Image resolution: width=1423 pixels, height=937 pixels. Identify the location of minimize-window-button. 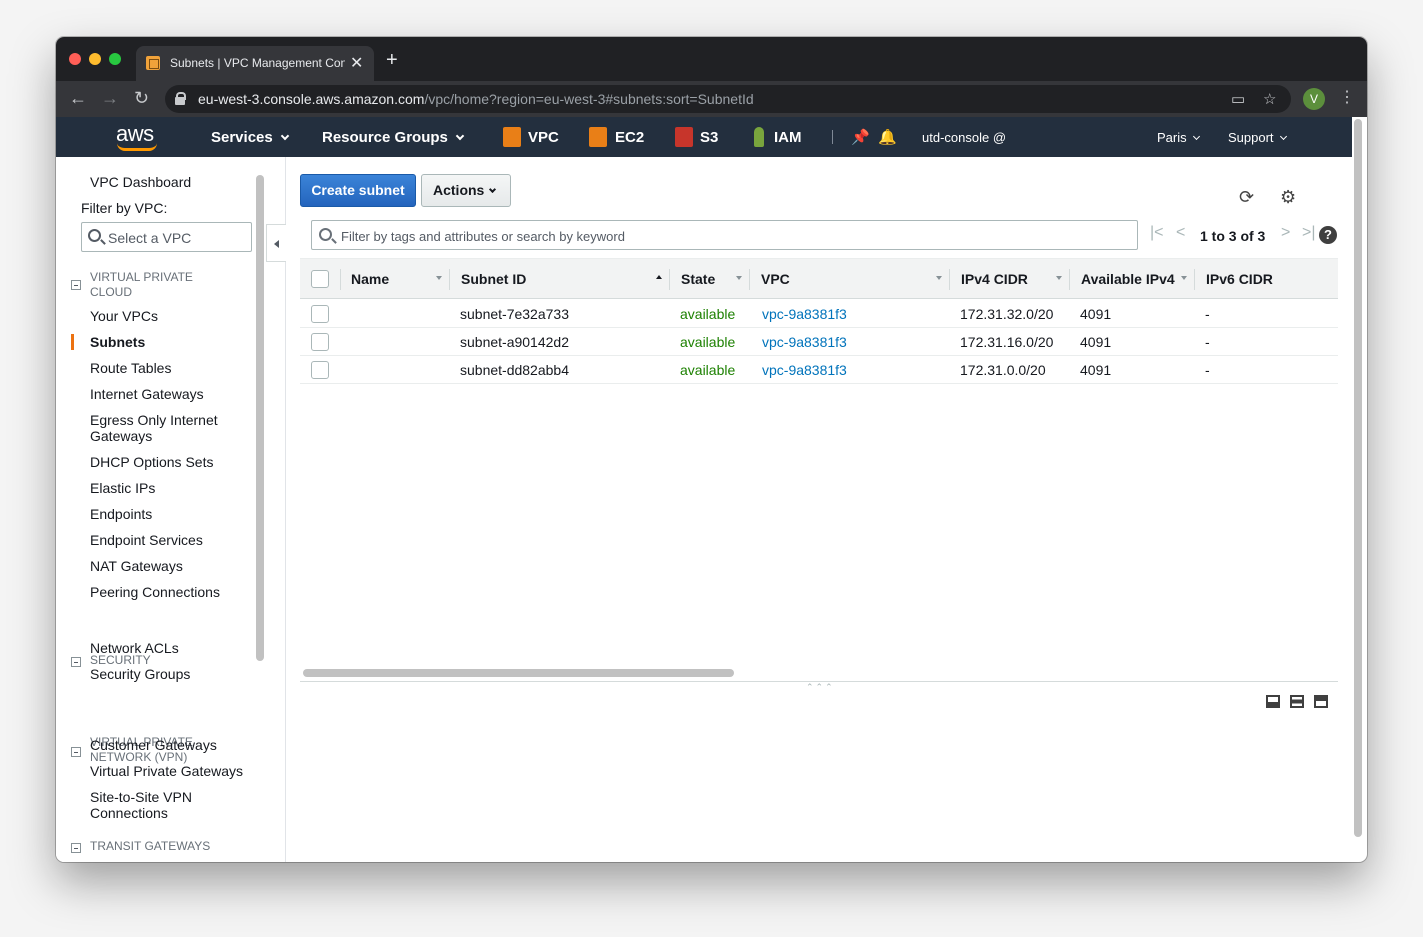
(95, 59).